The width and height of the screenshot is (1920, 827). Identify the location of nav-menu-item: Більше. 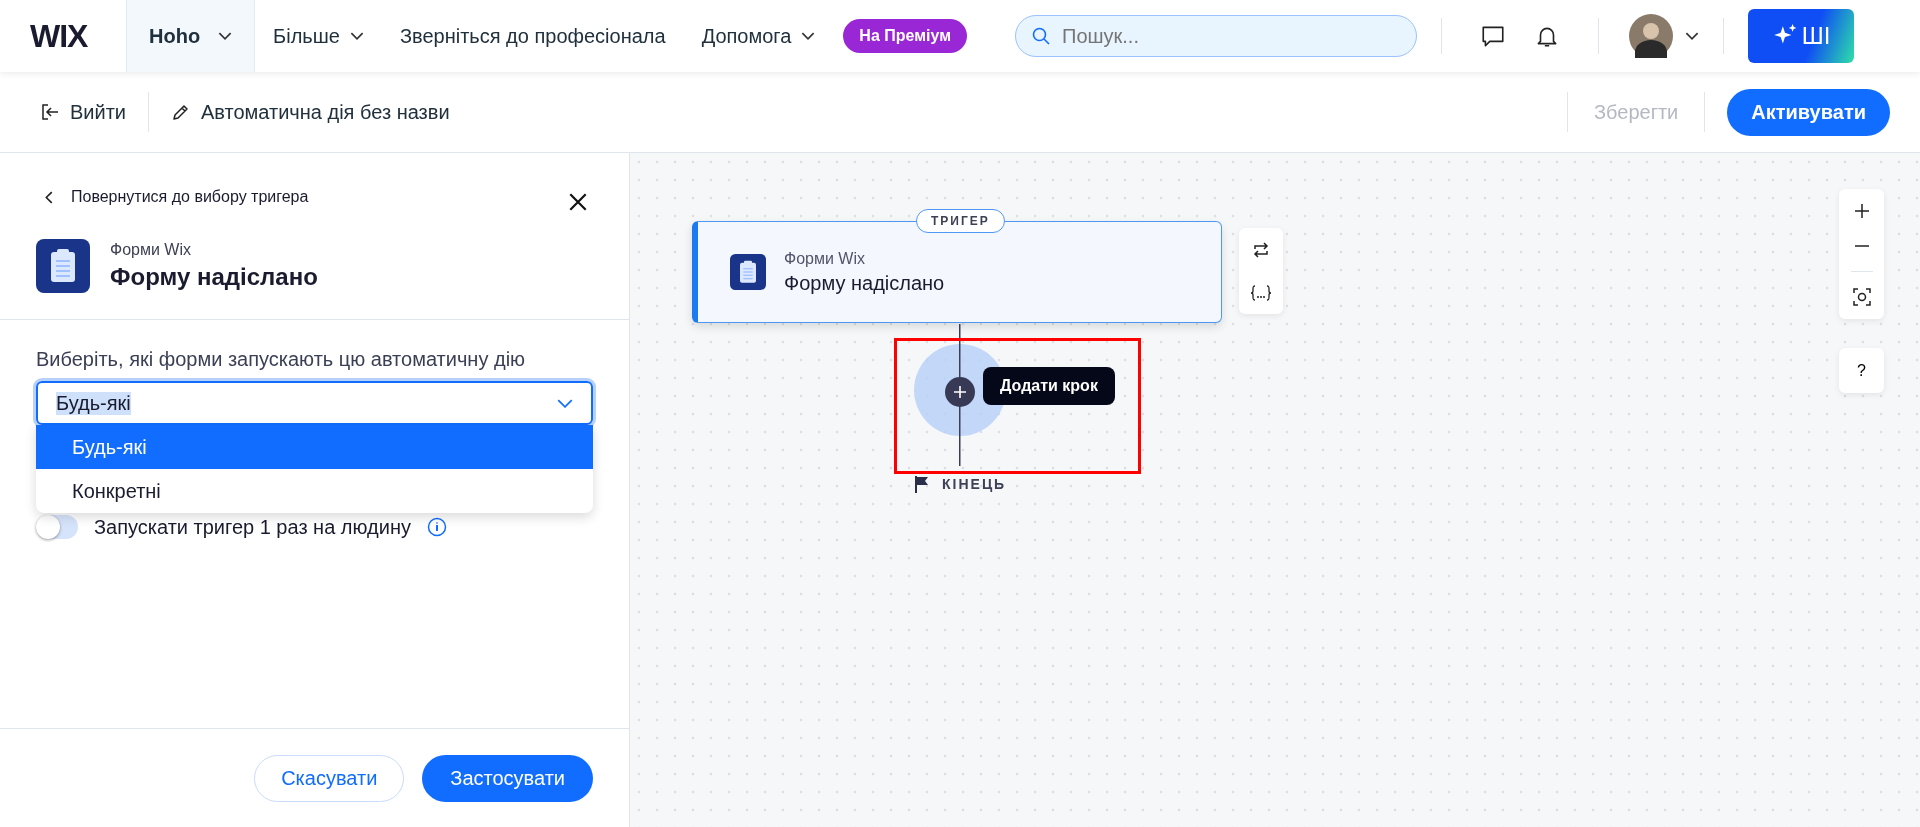
(318, 36).